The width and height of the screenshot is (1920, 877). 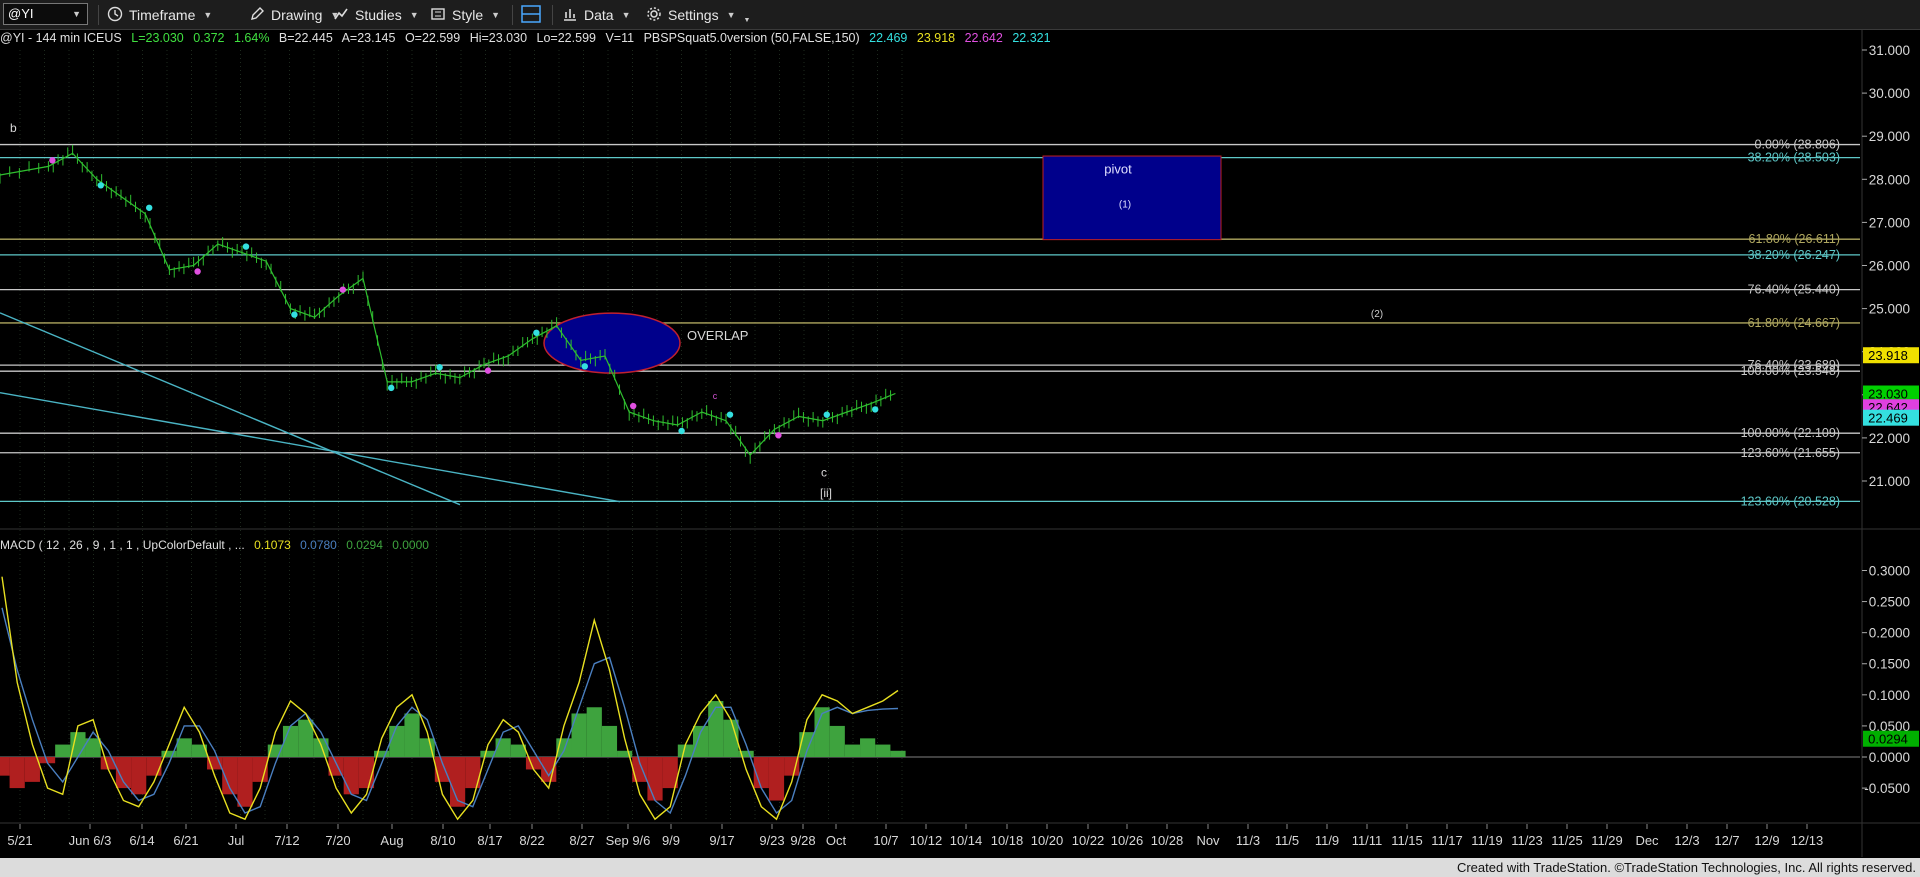 What do you see at coordinates (1567, 840) in the screenshot?
I see `x-tick-label: 11/25` at bounding box center [1567, 840].